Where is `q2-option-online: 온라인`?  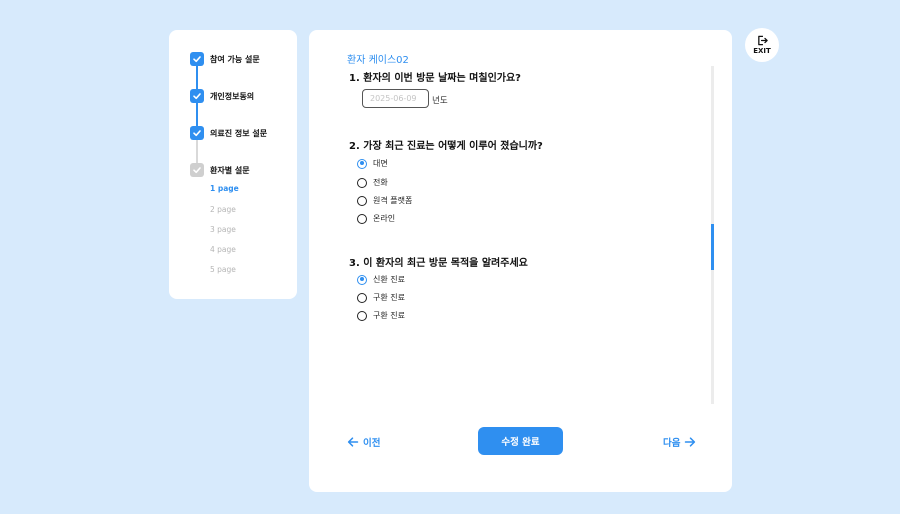
q2-option-online: 온라인 is located at coordinates (376, 218).